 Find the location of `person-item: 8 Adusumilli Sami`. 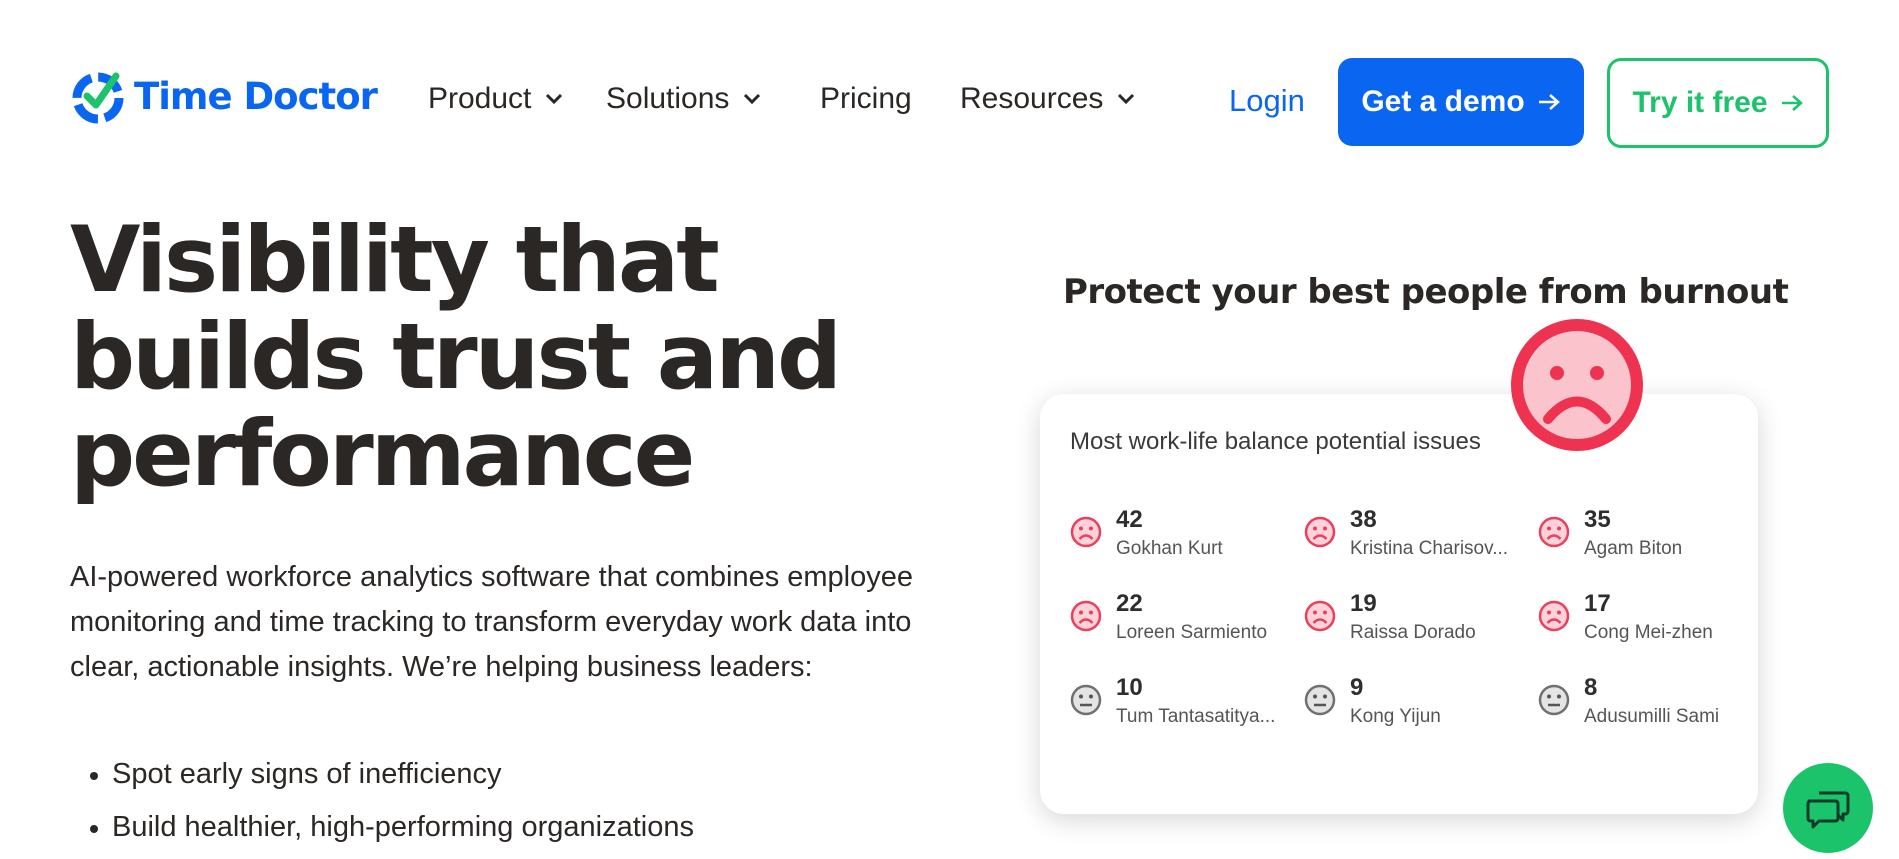

person-item: 8 Adusumilli Sami is located at coordinates (1653, 704).